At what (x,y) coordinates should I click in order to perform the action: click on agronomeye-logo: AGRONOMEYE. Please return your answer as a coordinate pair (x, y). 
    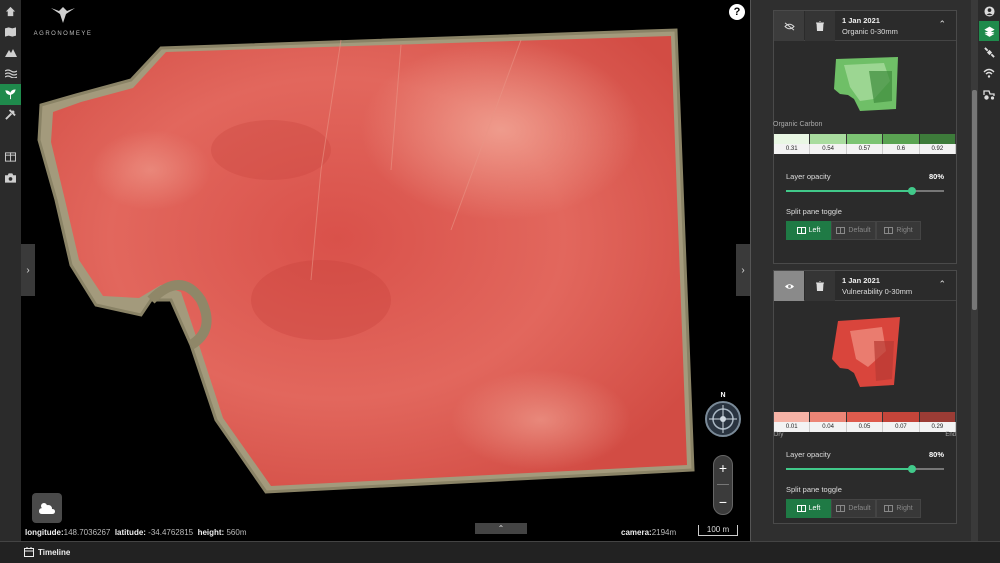
    Looking at the image, I should click on (63, 21).